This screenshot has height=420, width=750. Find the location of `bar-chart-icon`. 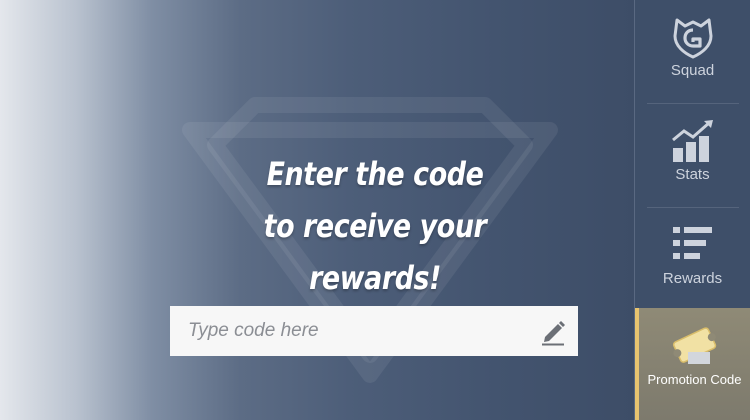

bar-chart-icon is located at coordinates (692, 141).